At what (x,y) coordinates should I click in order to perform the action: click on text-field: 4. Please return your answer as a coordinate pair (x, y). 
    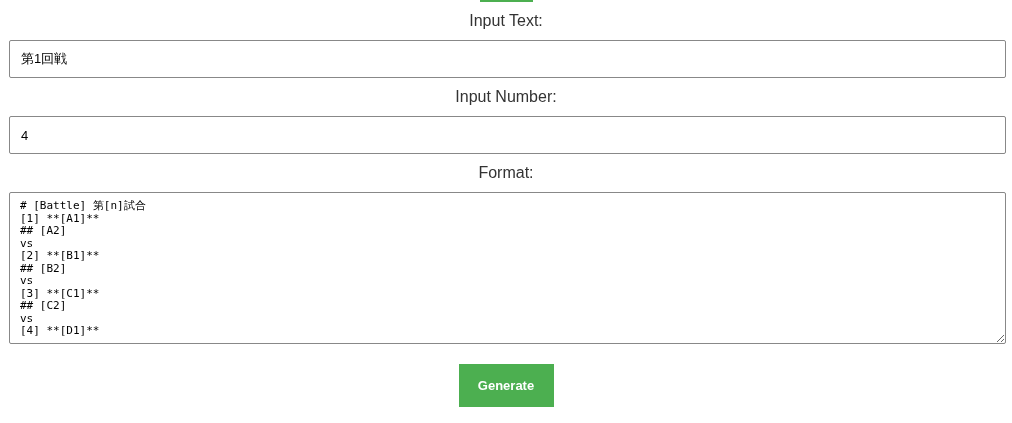
    Looking at the image, I should click on (507, 135).